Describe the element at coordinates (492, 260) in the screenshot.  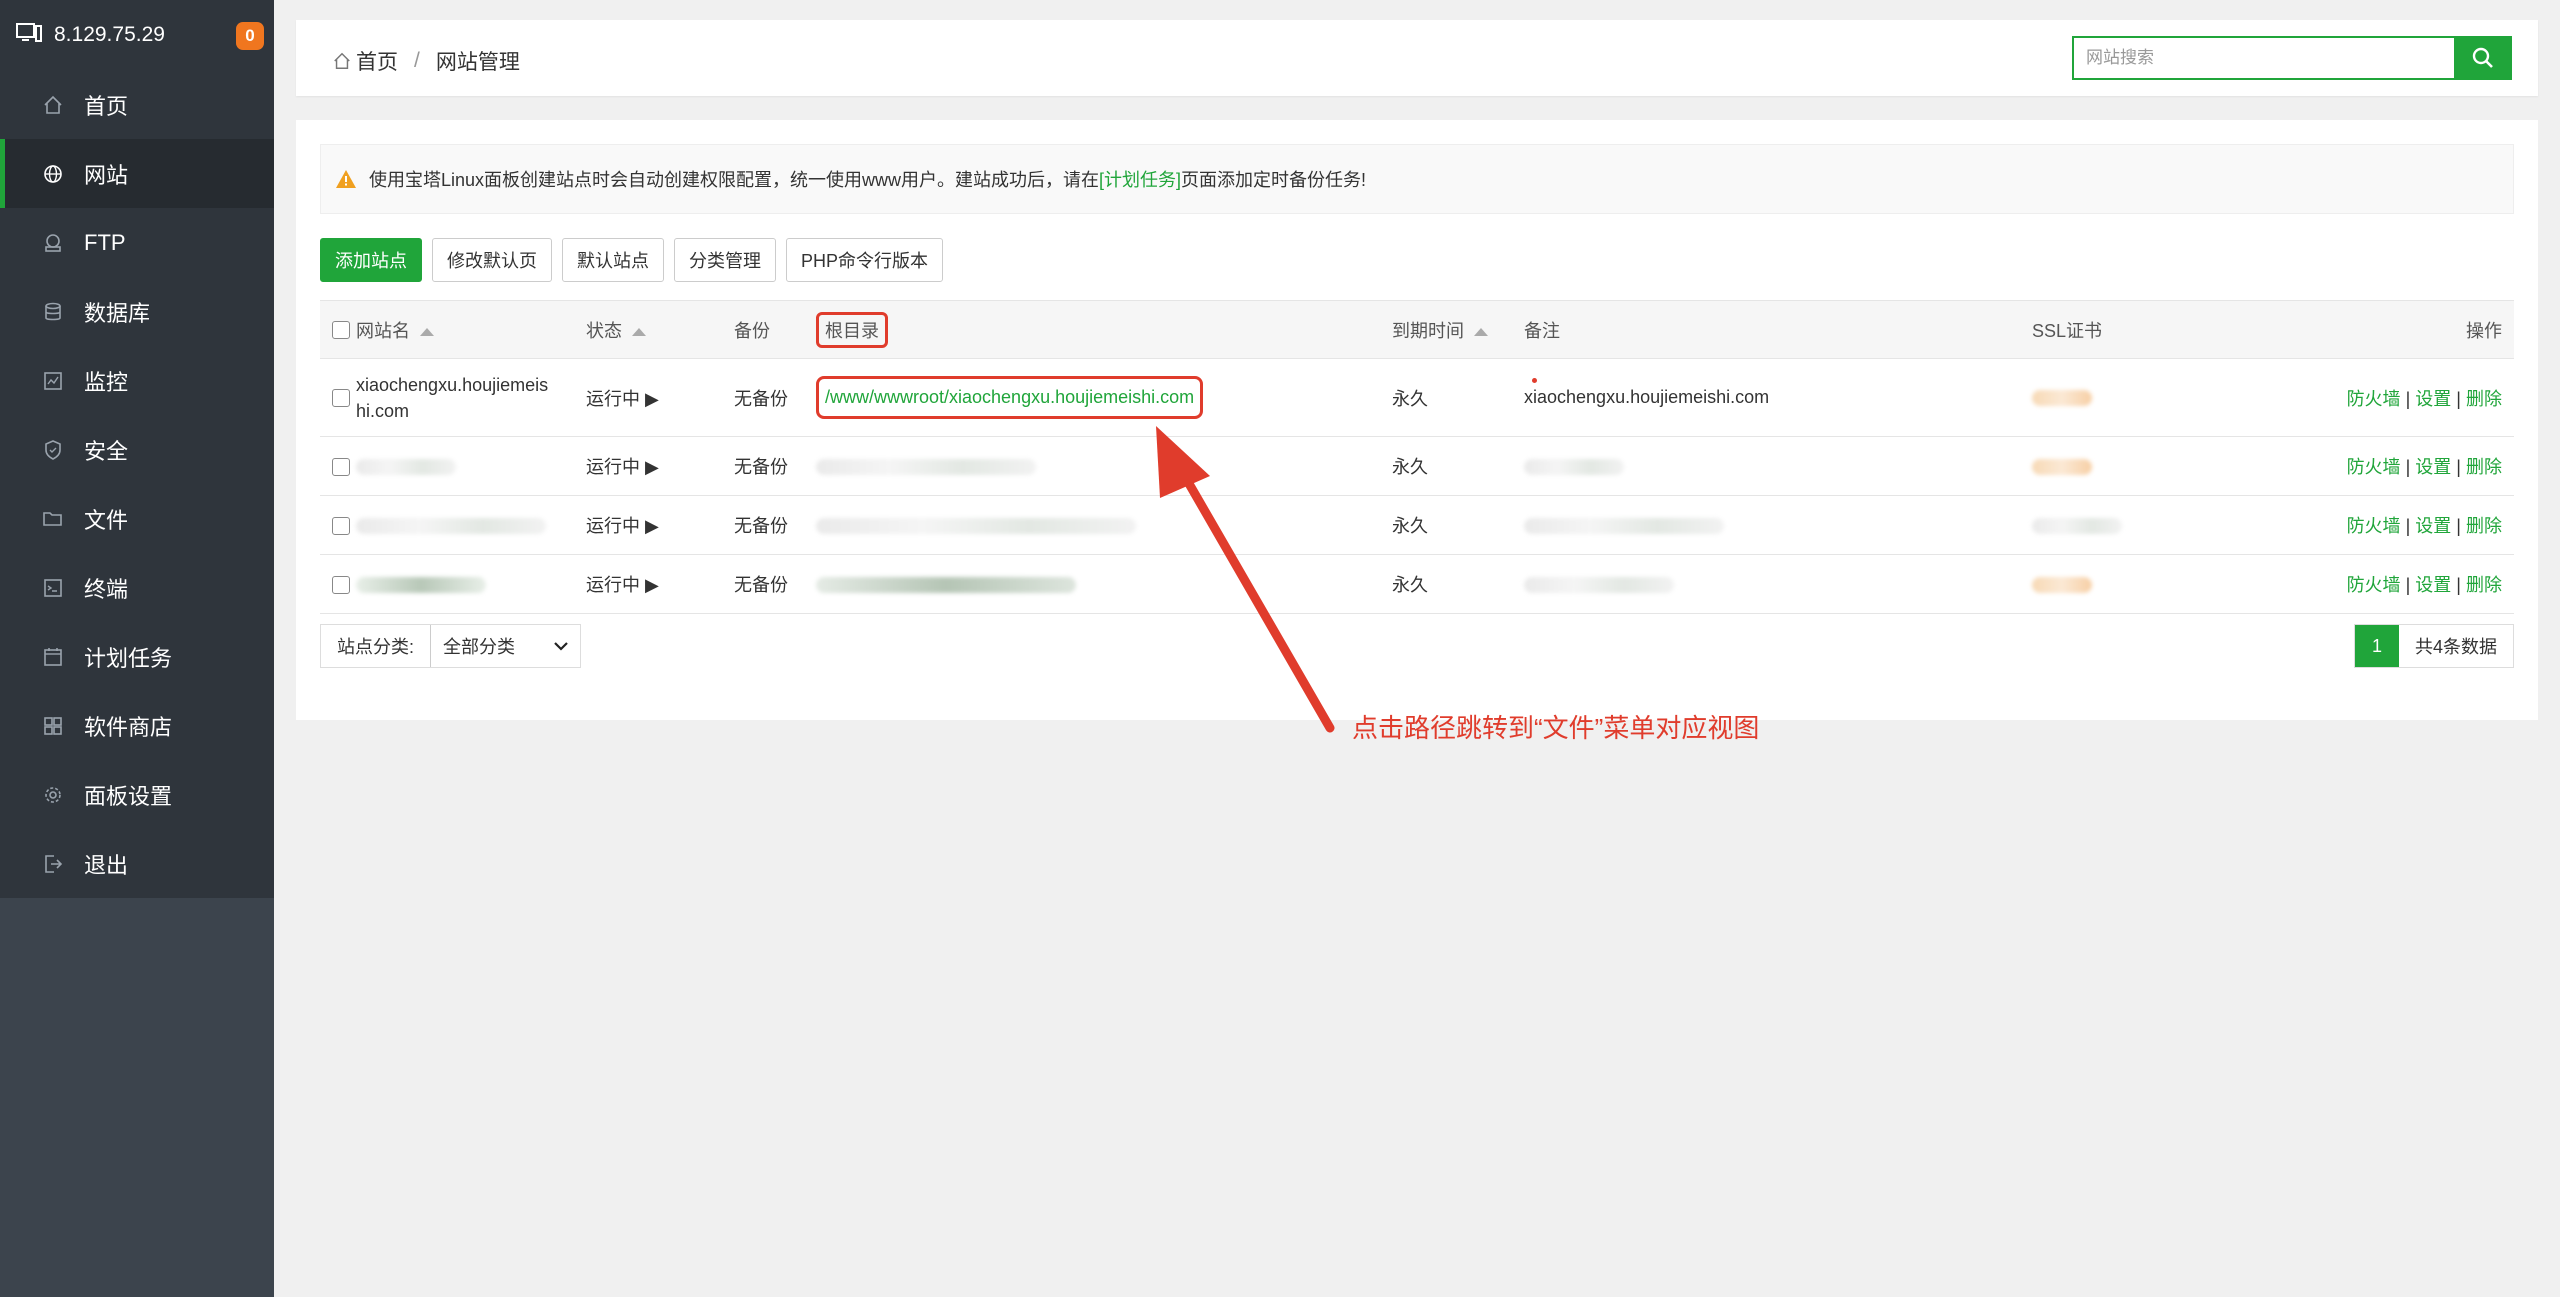
I see `modify-default-page-button: 修改默认页` at that location.